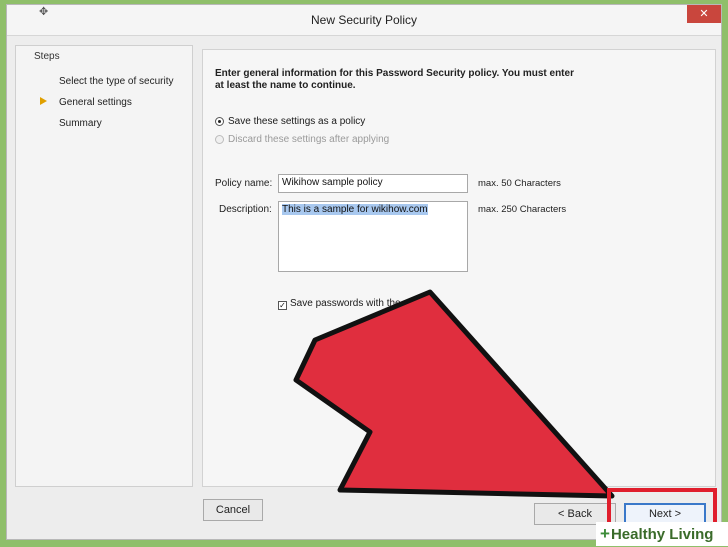 This screenshot has height=547, width=728. What do you see at coordinates (605, 533) in the screenshot?
I see `plus-icon: +` at bounding box center [605, 533].